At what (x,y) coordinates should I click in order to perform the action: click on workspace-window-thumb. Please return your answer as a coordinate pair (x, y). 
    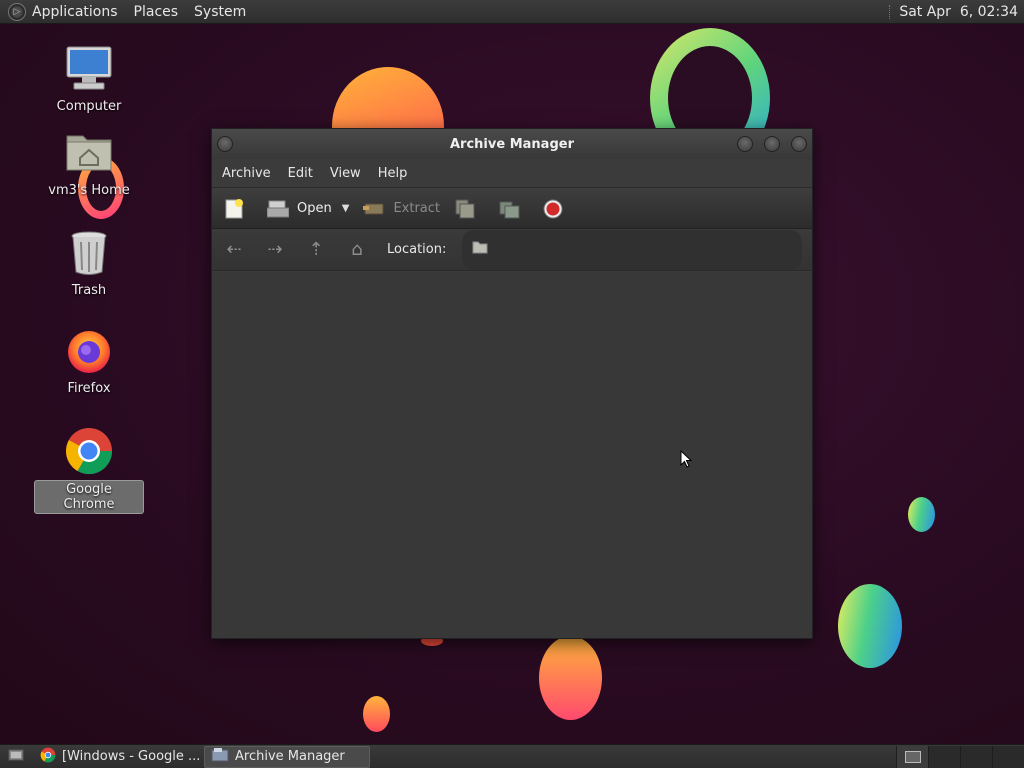
    Looking at the image, I should click on (912, 756).